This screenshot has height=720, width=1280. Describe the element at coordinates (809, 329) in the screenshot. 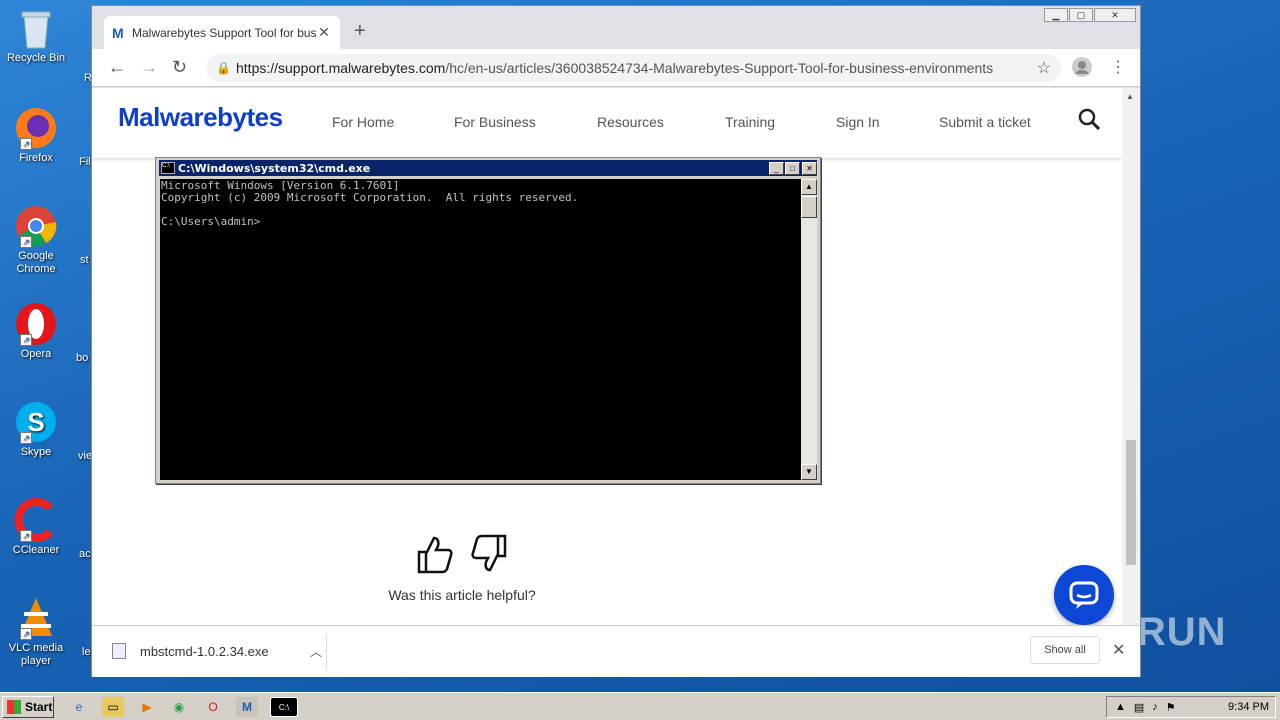

I see `cmd-scrollbar: ▲ ▼` at that location.